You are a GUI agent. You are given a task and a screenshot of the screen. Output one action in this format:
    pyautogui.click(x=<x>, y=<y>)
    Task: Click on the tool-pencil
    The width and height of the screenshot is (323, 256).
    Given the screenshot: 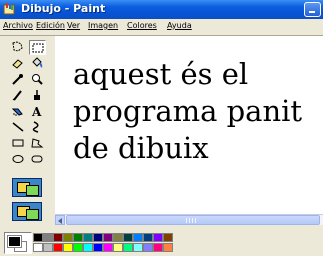 What is the action you would take?
    pyautogui.click(x=18, y=95)
    